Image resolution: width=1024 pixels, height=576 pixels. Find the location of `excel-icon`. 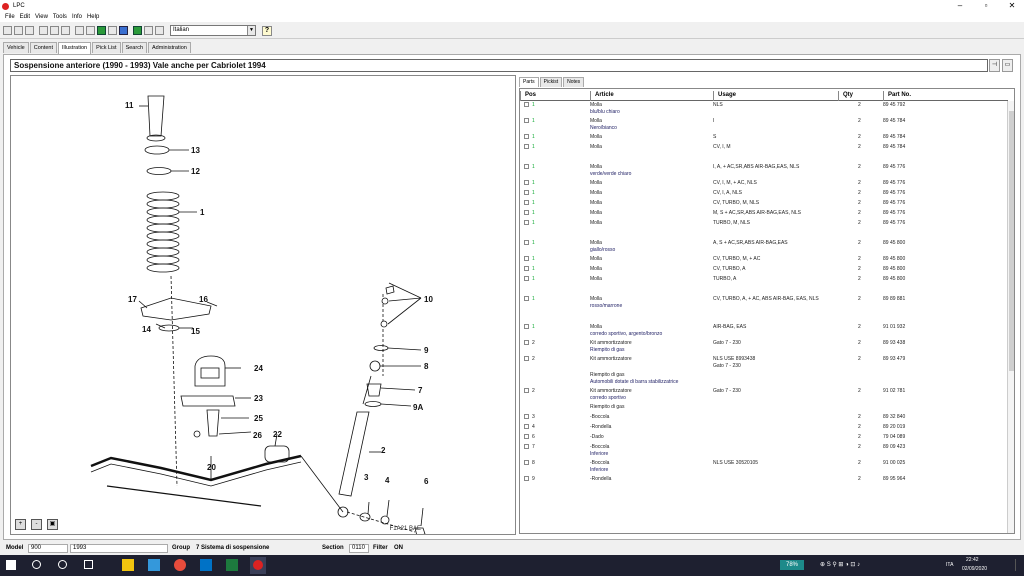

excel-icon is located at coordinates (232, 565).